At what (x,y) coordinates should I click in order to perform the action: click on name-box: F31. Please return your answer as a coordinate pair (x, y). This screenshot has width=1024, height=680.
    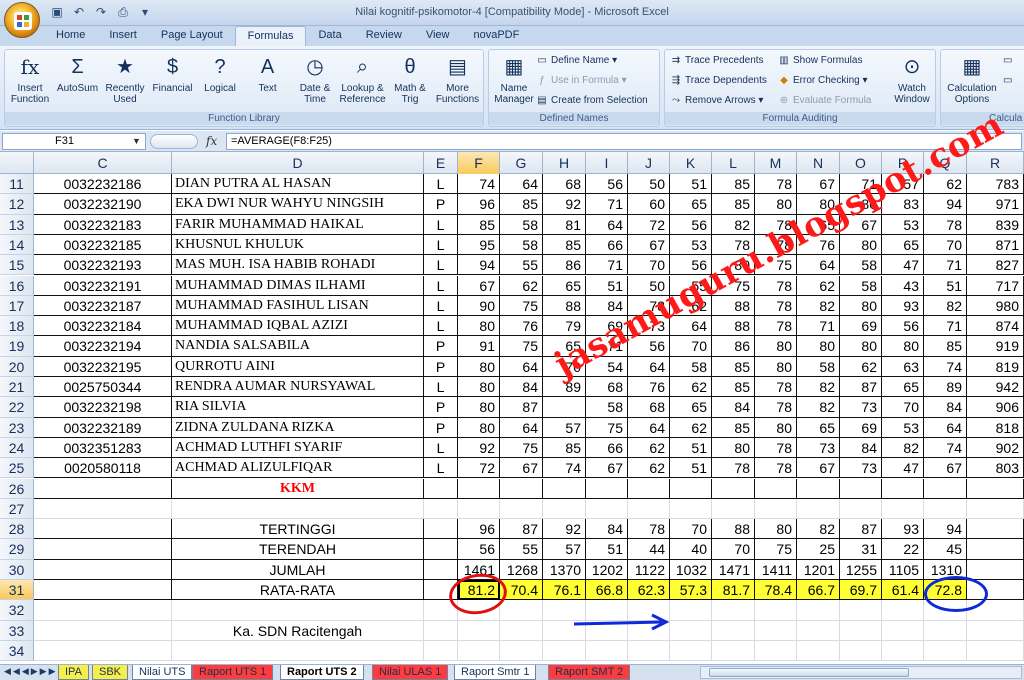
    Looking at the image, I should click on (74, 141).